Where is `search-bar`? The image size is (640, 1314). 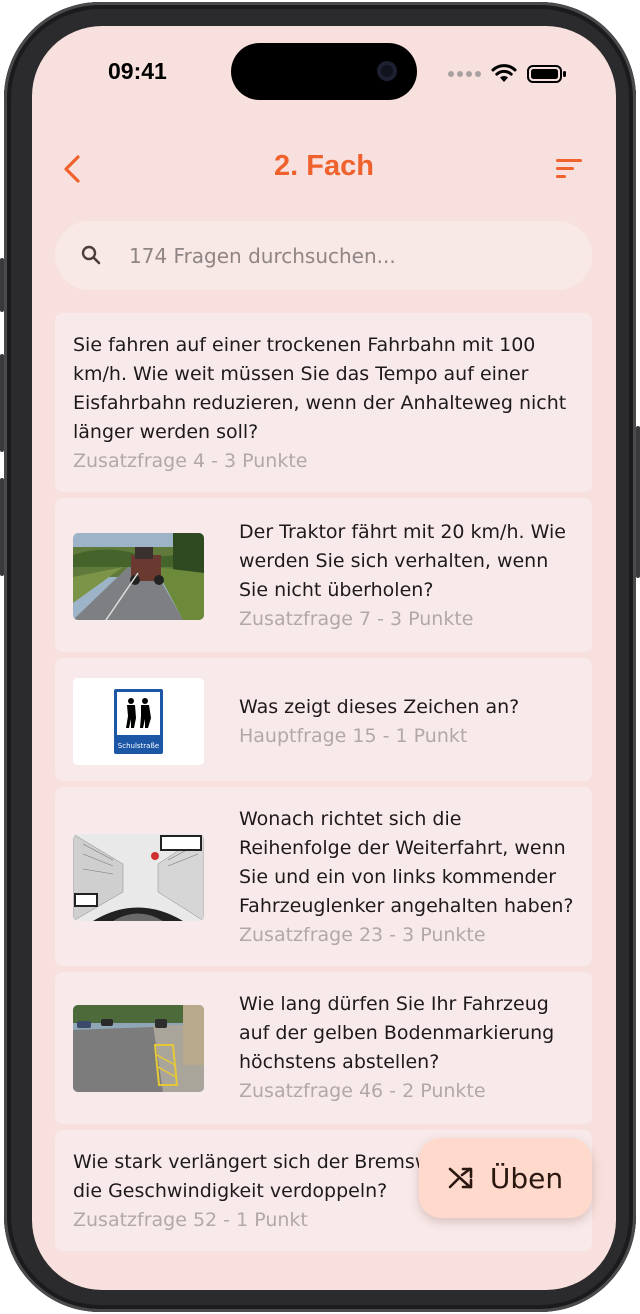
search-bar is located at coordinates (323, 255).